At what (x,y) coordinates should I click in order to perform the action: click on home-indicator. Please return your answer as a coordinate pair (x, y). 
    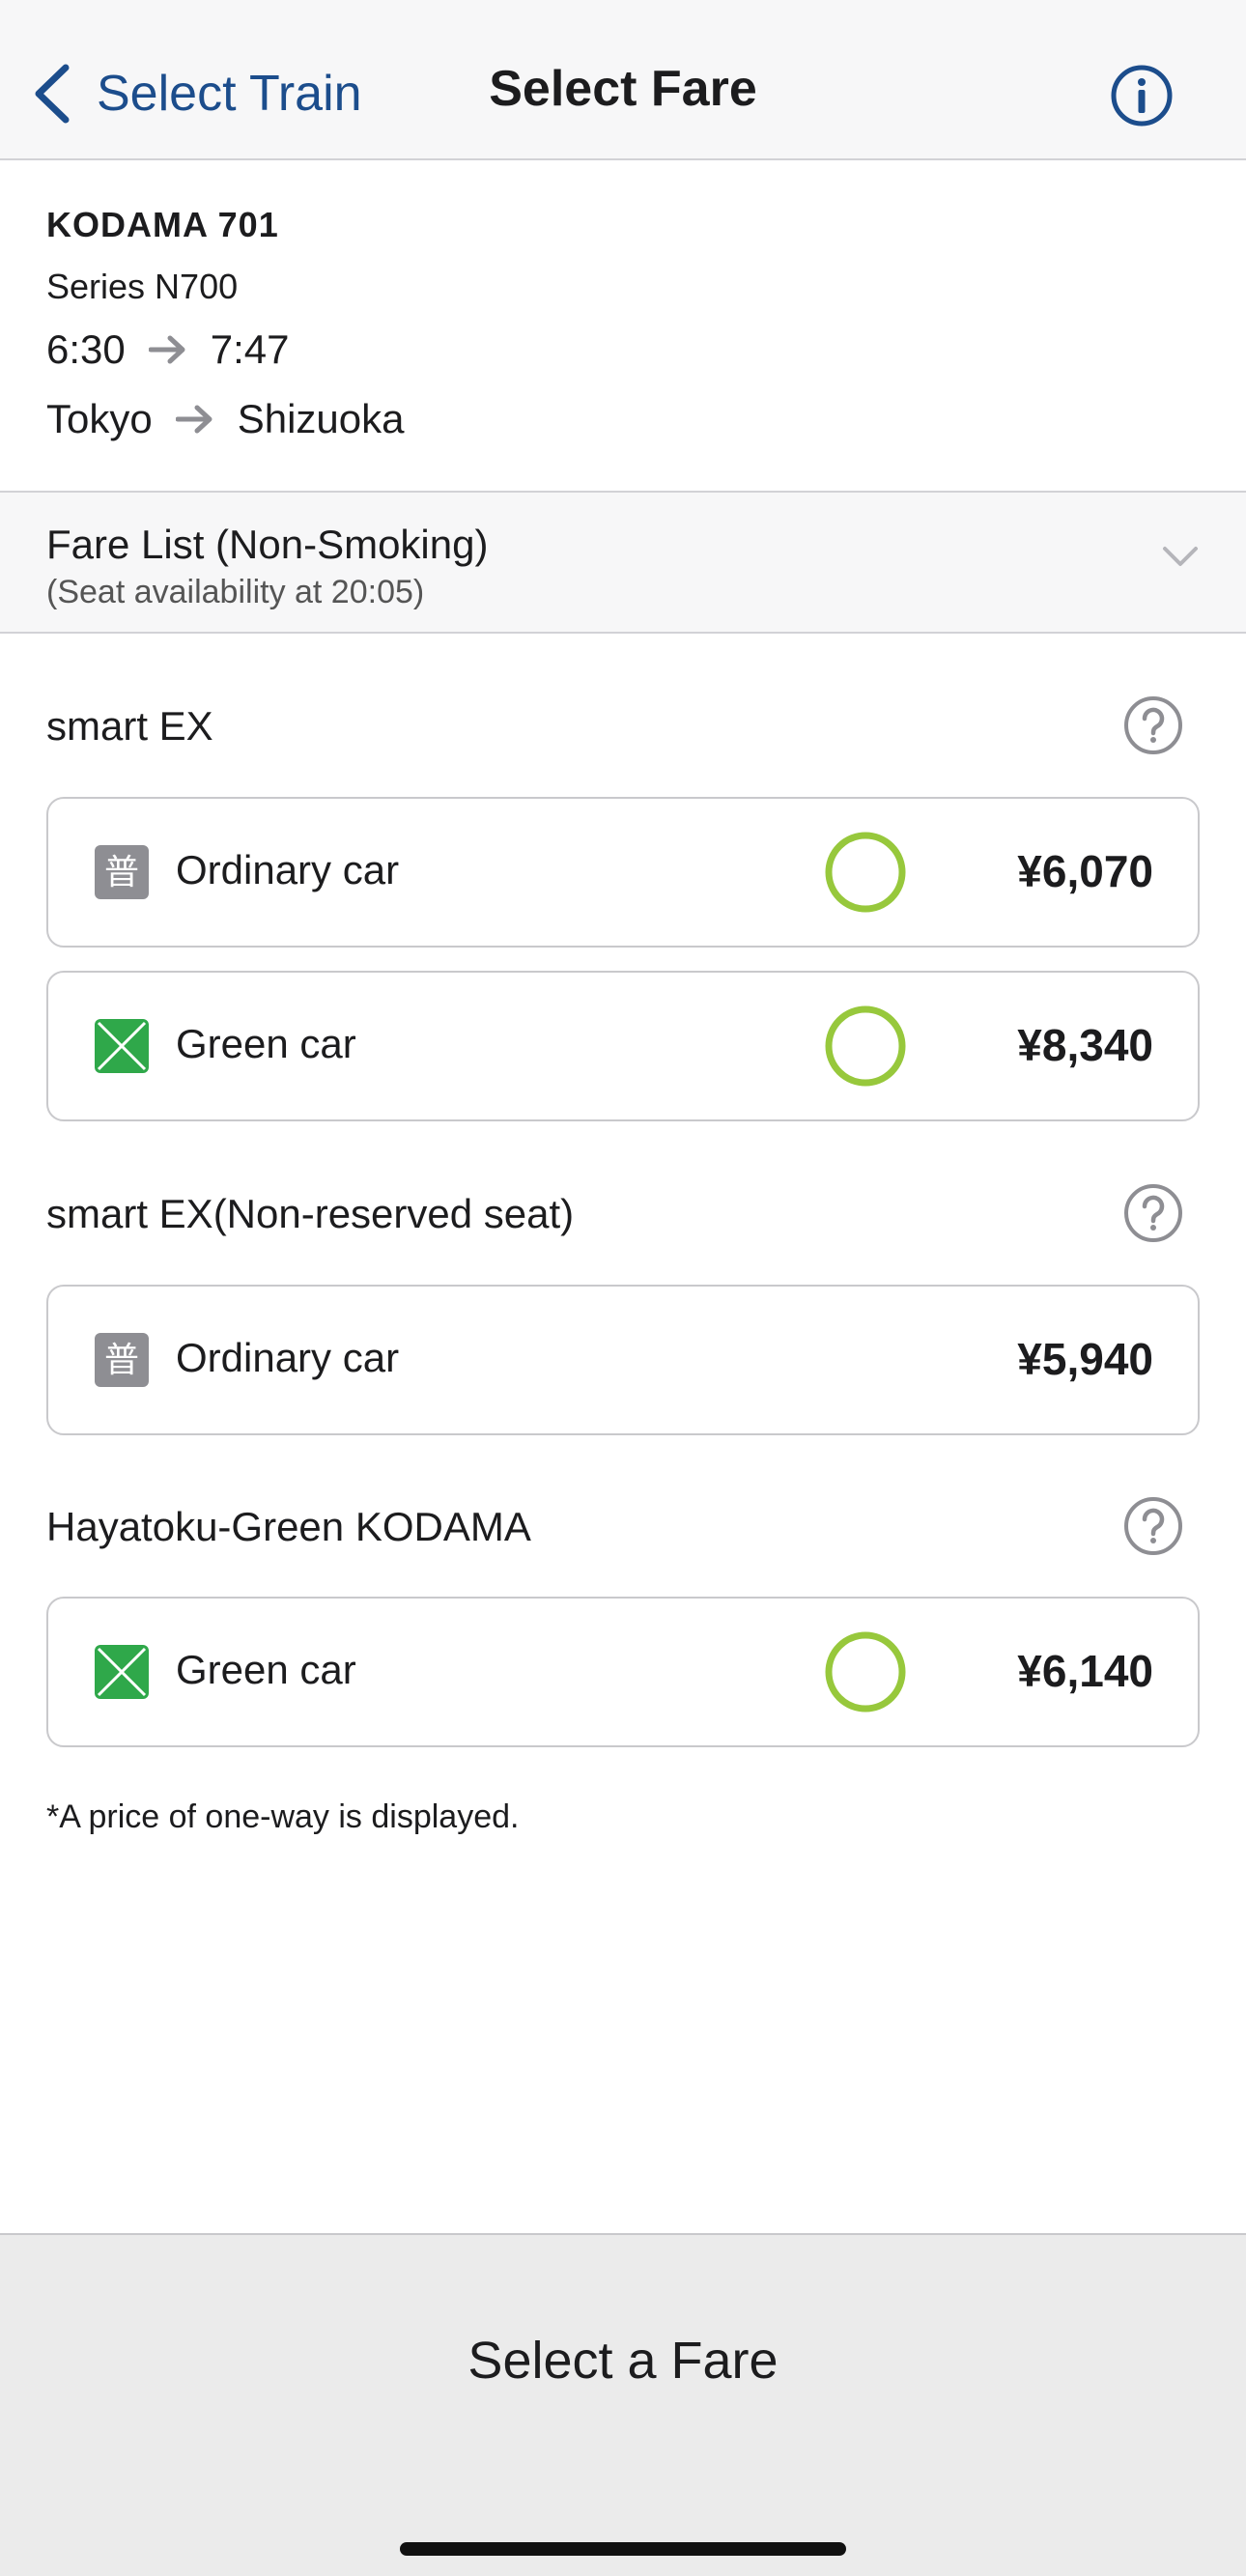
    Looking at the image, I should click on (623, 2549).